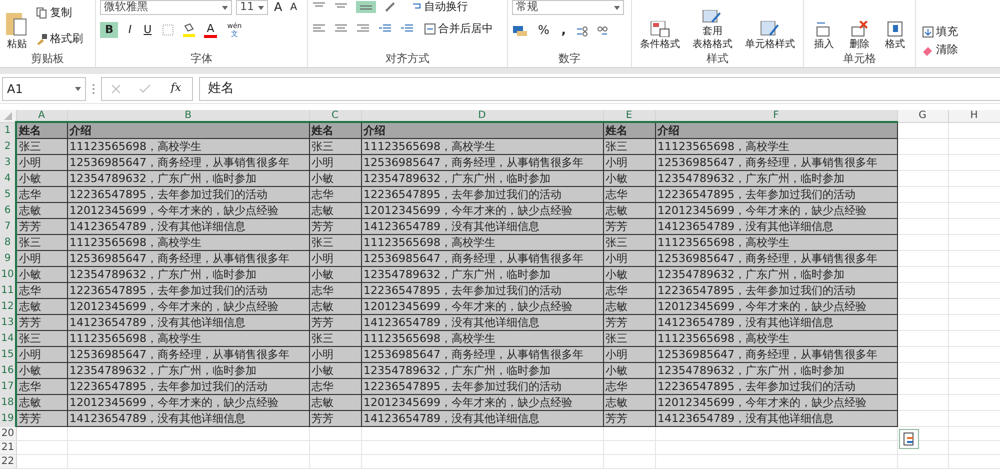  What do you see at coordinates (776, 116) in the screenshot?
I see `column-header: F` at bounding box center [776, 116].